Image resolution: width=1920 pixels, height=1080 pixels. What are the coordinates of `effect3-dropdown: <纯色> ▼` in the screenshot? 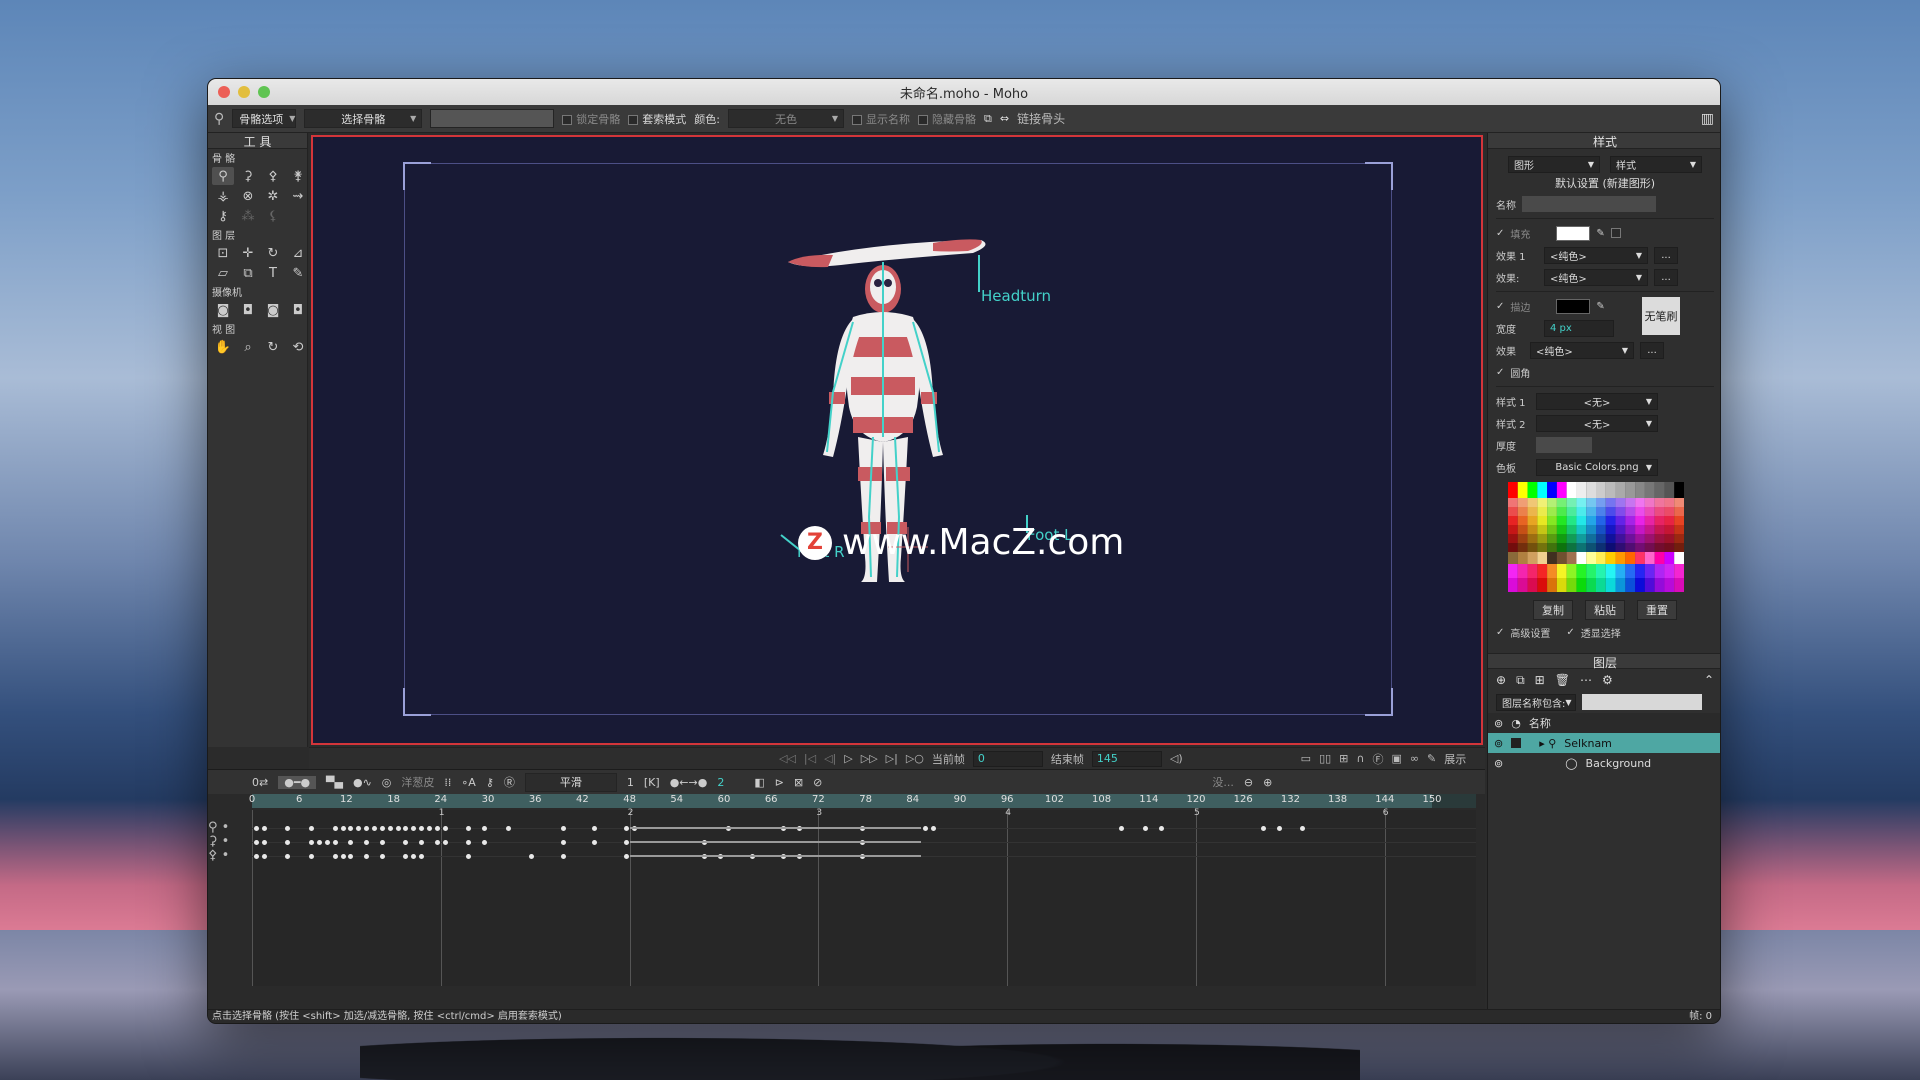 It's located at (1582, 350).